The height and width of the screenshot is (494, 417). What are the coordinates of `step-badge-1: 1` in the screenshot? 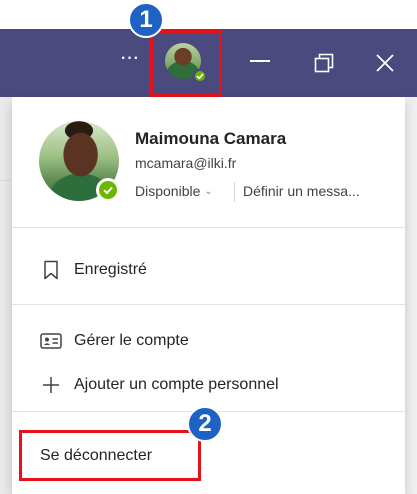 It's located at (146, 20).